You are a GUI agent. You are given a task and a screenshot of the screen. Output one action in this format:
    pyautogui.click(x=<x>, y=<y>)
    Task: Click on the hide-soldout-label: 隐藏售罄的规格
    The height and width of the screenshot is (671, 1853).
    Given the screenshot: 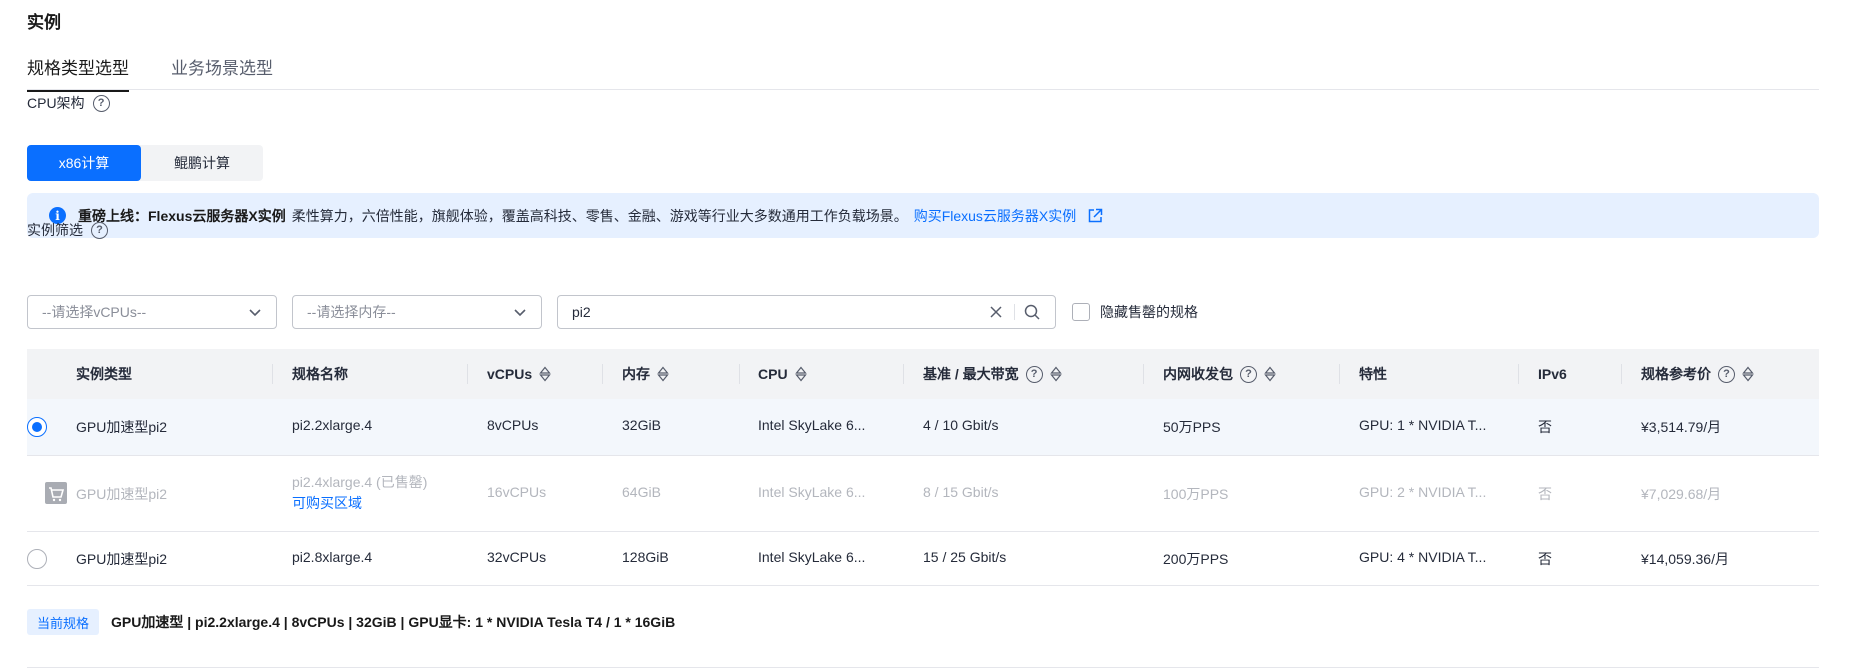 What is the action you would take?
    pyautogui.click(x=1149, y=312)
    